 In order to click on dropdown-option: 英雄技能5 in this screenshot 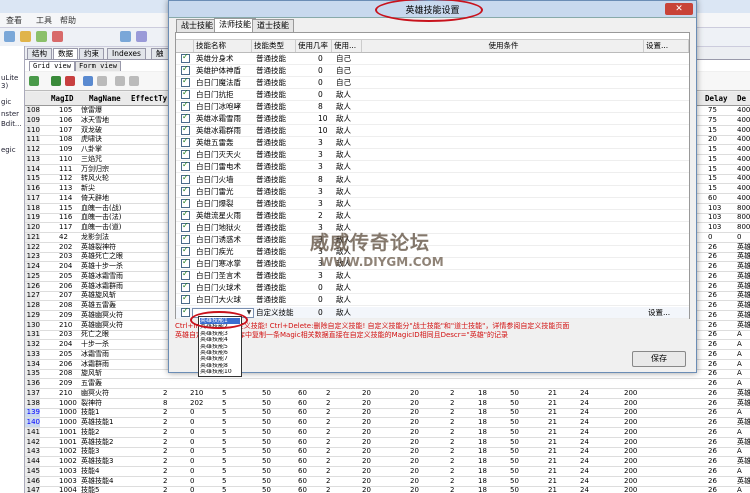, I will do `click(220, 347)`.